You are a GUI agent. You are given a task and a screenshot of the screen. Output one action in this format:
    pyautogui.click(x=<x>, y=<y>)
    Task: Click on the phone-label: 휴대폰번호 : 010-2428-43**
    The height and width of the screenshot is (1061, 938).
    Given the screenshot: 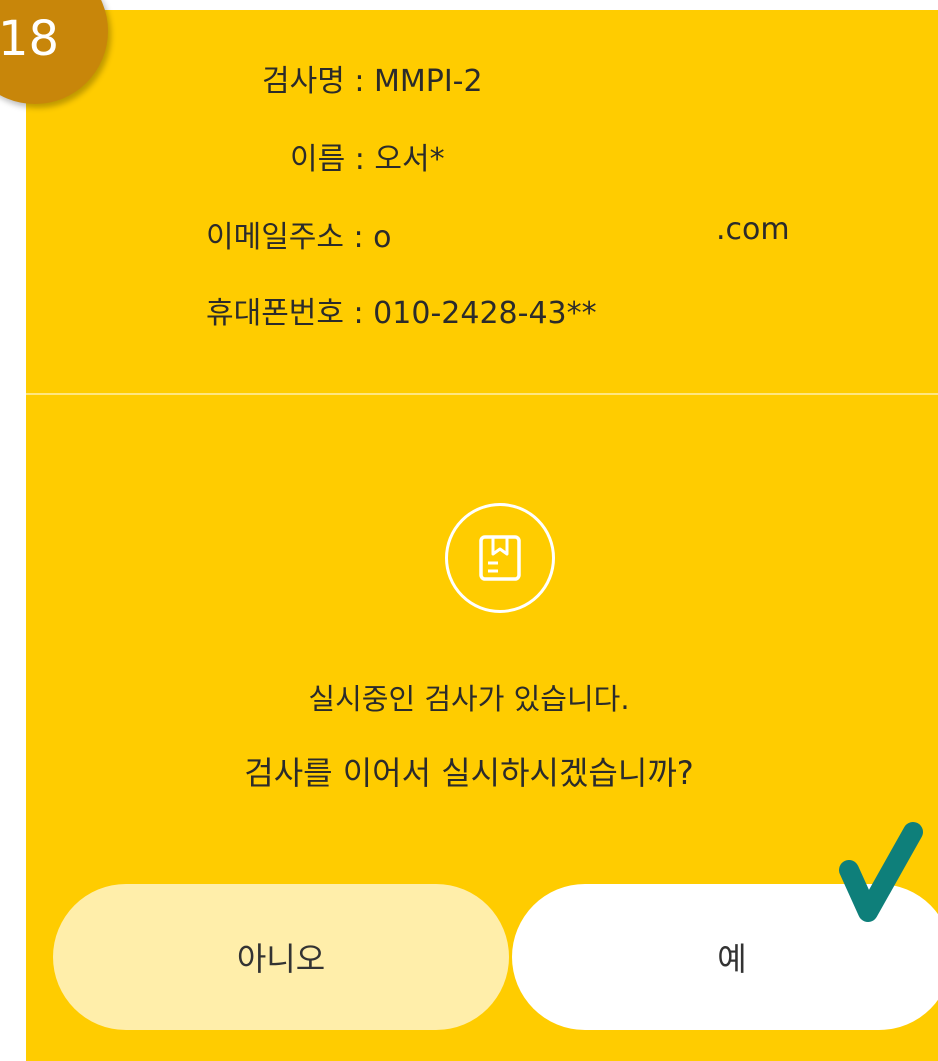 What is the action you would take?
    pyautogui.click(x=401, y=313)
    